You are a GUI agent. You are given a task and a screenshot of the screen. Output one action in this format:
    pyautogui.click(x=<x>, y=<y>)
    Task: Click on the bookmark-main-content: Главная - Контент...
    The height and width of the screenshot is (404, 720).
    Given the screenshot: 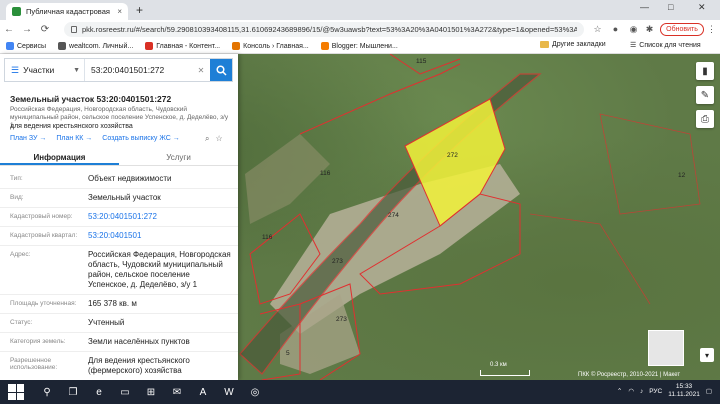 What is the action you would take?
    pyautogui.click(x=182, y=46)
    